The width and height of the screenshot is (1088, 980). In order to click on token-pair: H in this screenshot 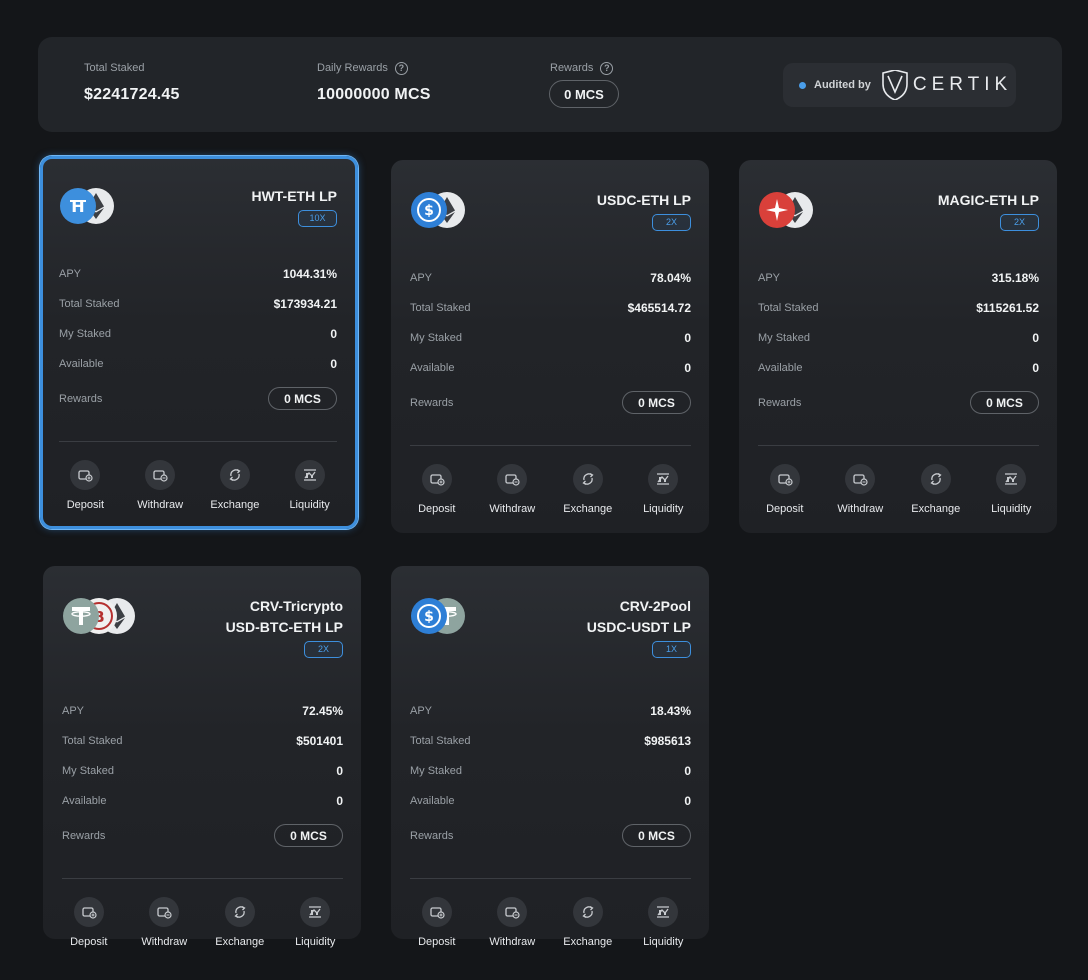, I will do `click(87, 206)`.